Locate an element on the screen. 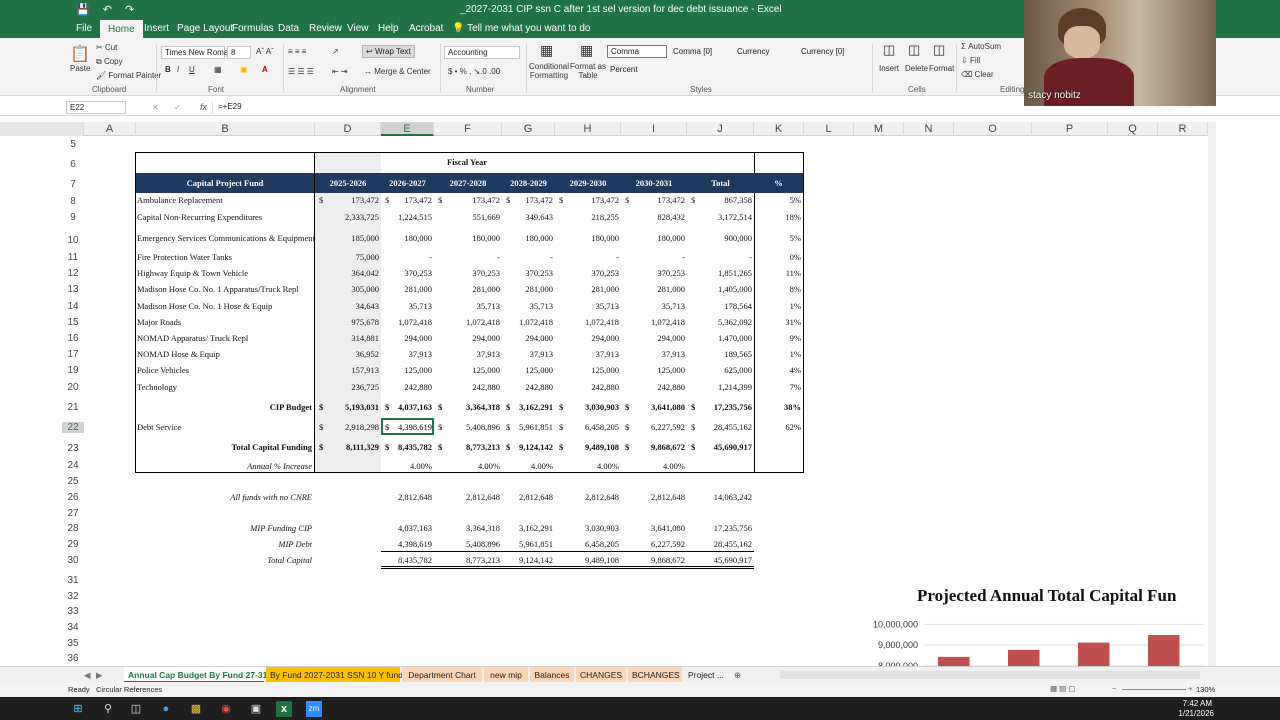 Image resolution: width=1280 pixels, height=720 pixels. row-header: 8 is located at coordinates (73, 201).